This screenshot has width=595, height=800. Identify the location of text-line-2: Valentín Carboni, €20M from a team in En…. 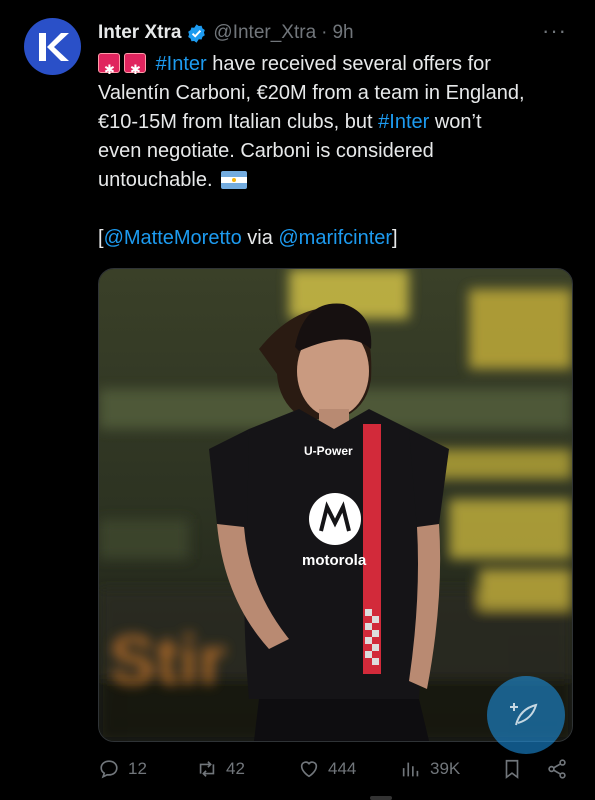
(311, 93).